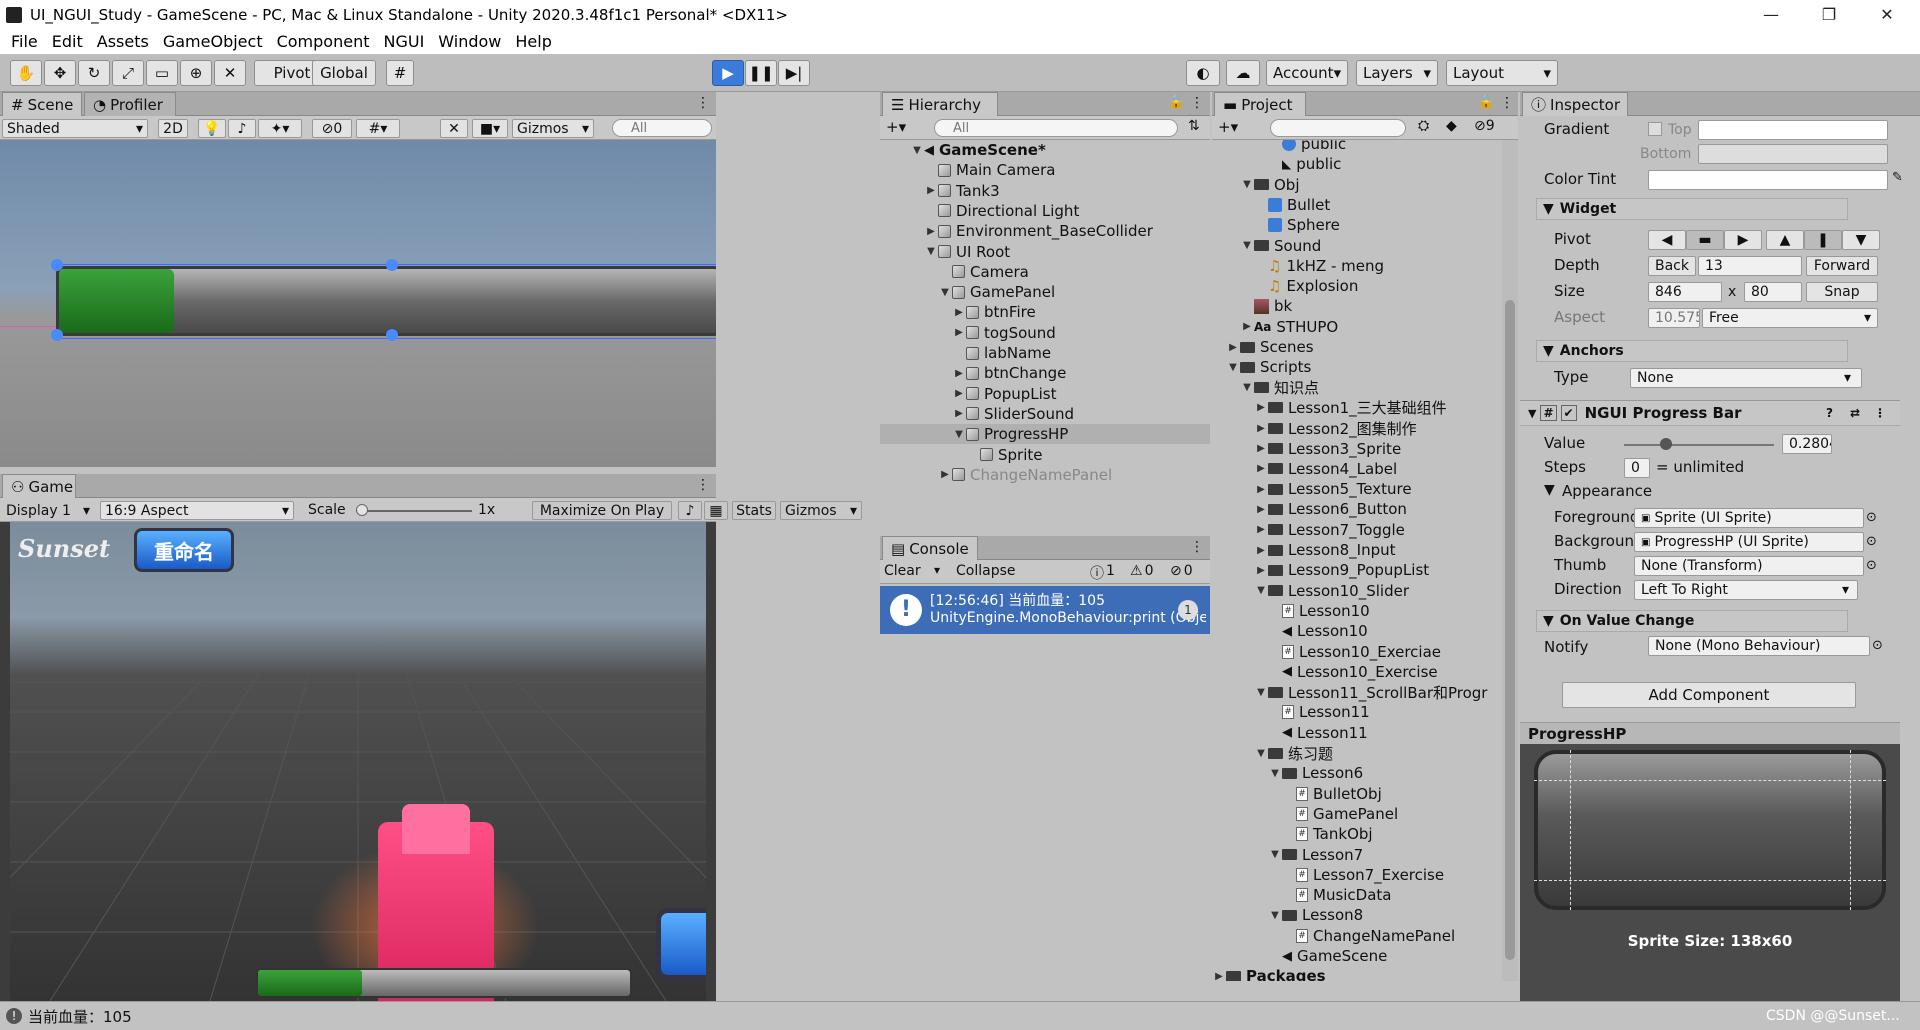 The width and height of the screenshot is (1920, 1030). I want to click on project-item: ▶ Lesson6_Button, so click(1357, 509).